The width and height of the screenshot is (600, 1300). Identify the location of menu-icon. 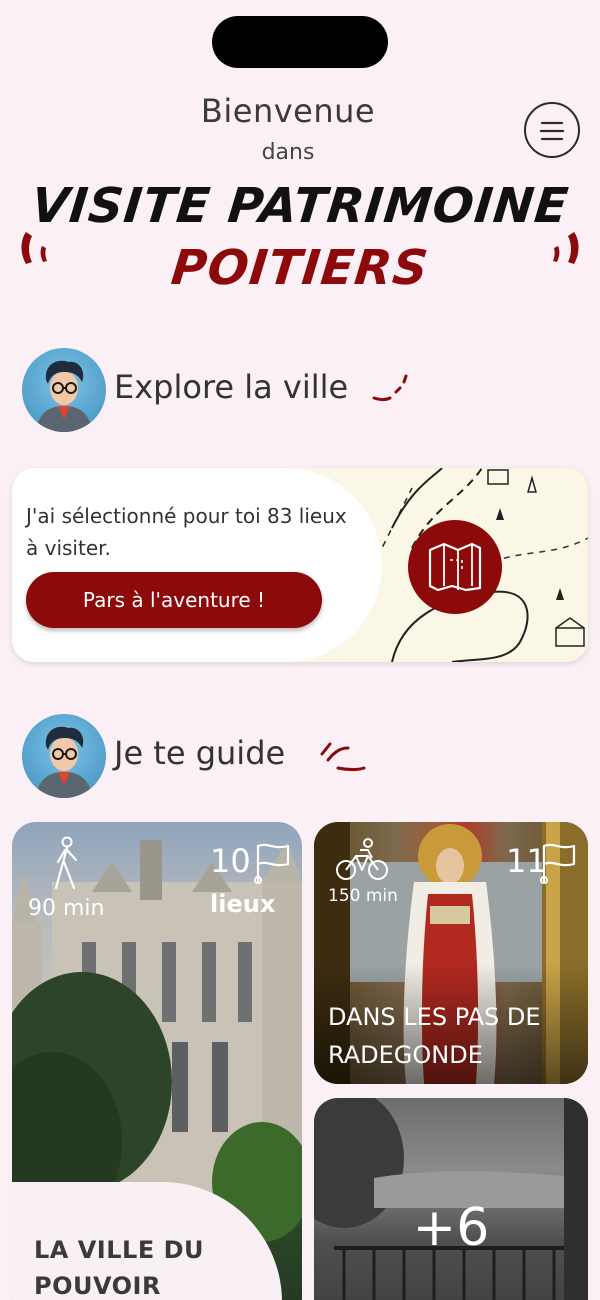
(552, 131).